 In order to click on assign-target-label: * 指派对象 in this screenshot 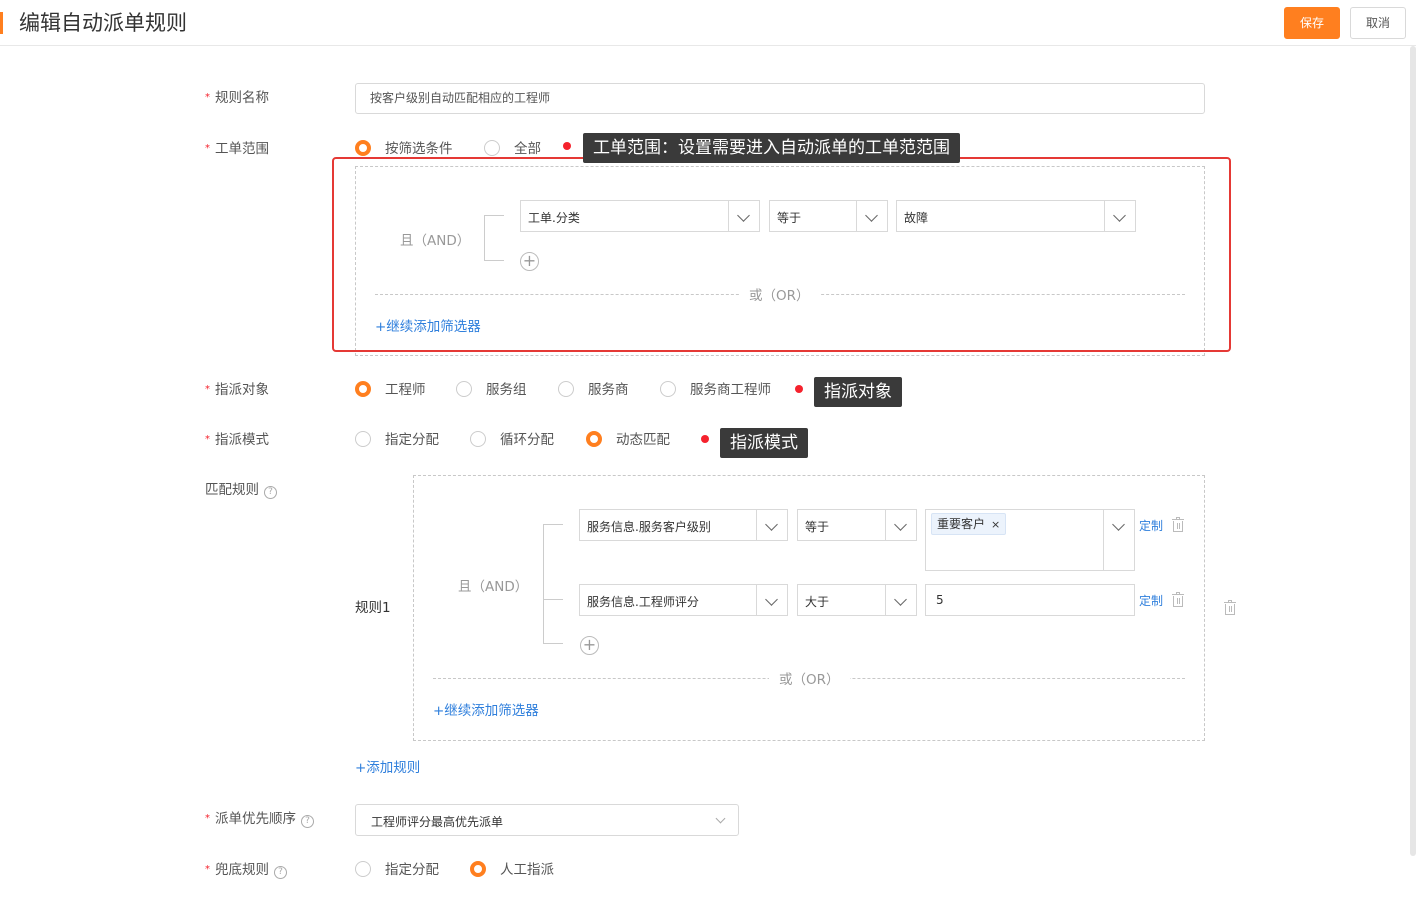, I will do `click(237, 390)`.